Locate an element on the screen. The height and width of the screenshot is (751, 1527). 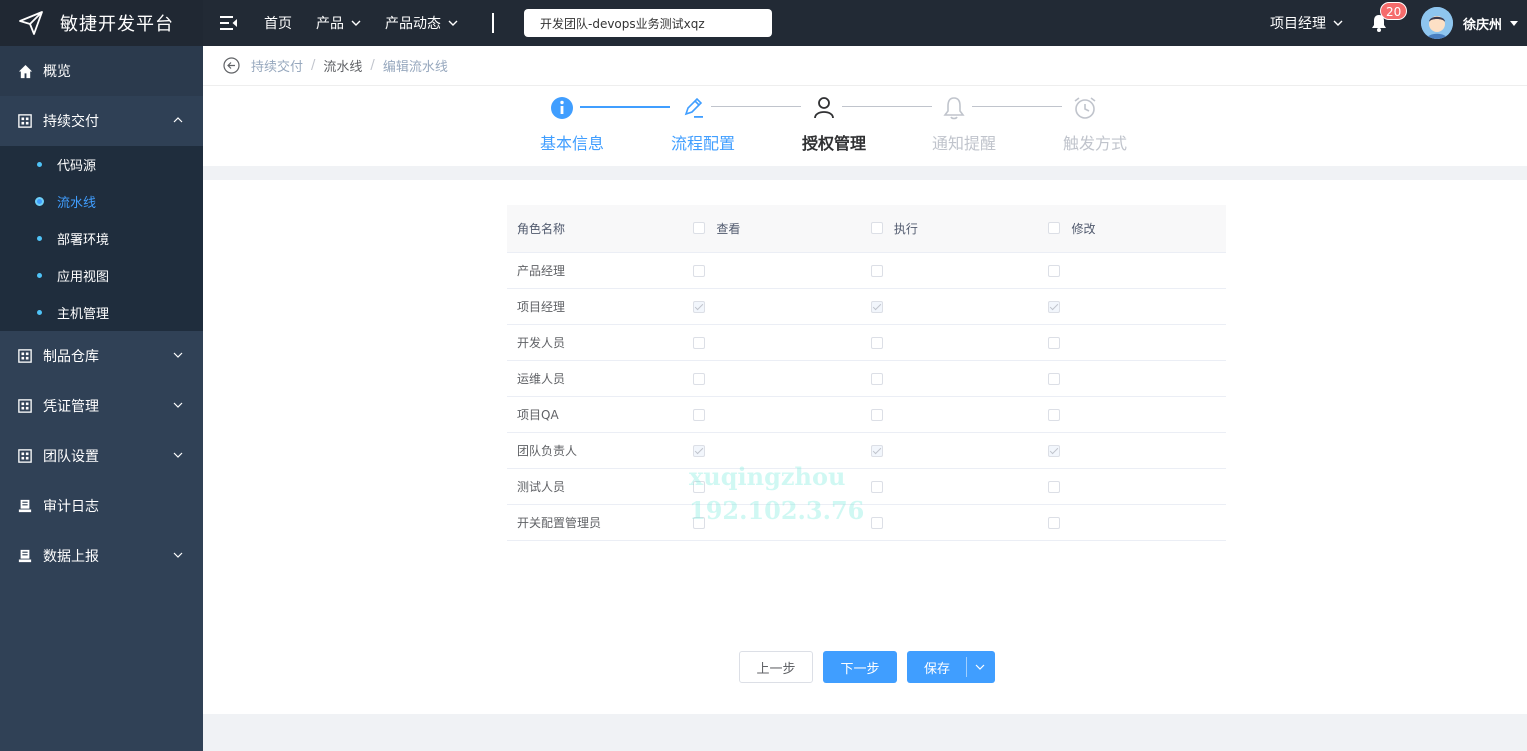
save-button: 保存 is located at coordinates (951, 667).